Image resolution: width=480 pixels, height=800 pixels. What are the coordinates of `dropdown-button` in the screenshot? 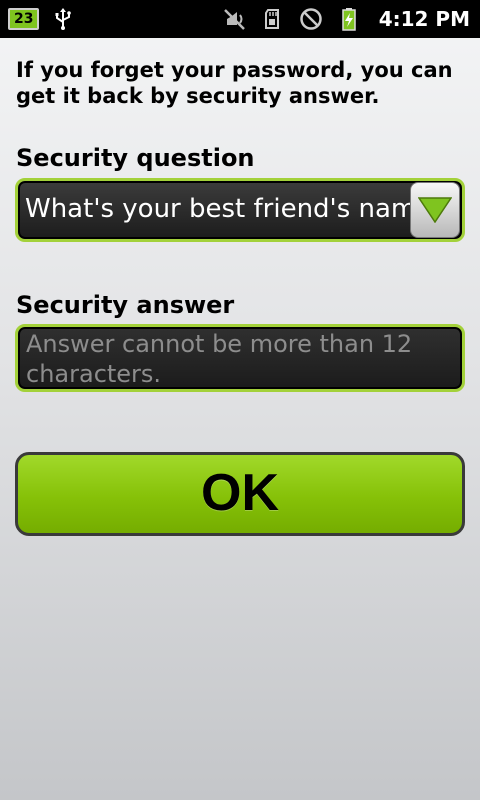 It's located at (435, 210).